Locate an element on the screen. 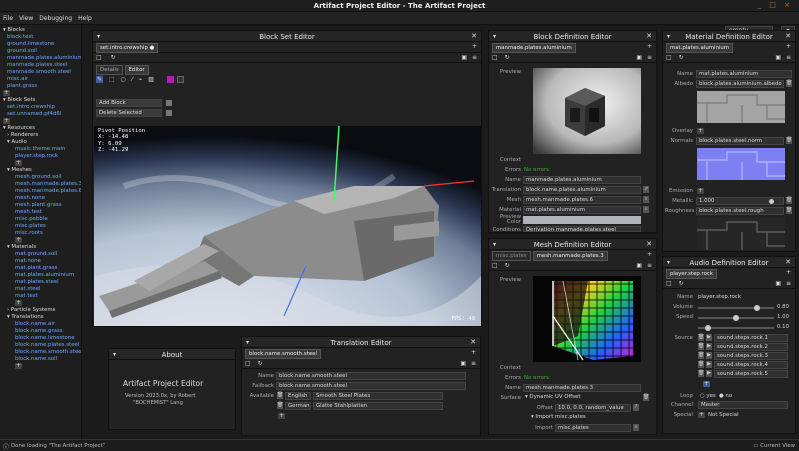 This screenshot has width=799, height=451. search-icon: ⌕ is located at coordinates (646, 209).